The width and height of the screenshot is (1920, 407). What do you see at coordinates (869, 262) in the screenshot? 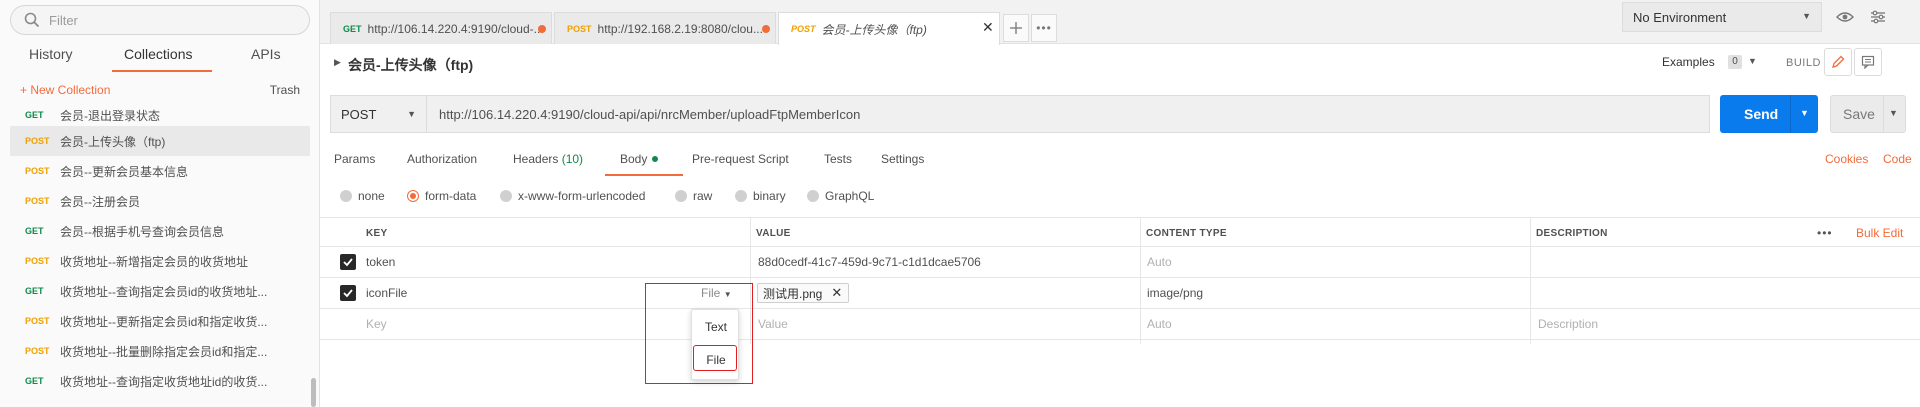
I see `value-cell: 88d0cedf-41c7-459d-9c71-c1d1dcae5706` at bounding box center [869, 262].